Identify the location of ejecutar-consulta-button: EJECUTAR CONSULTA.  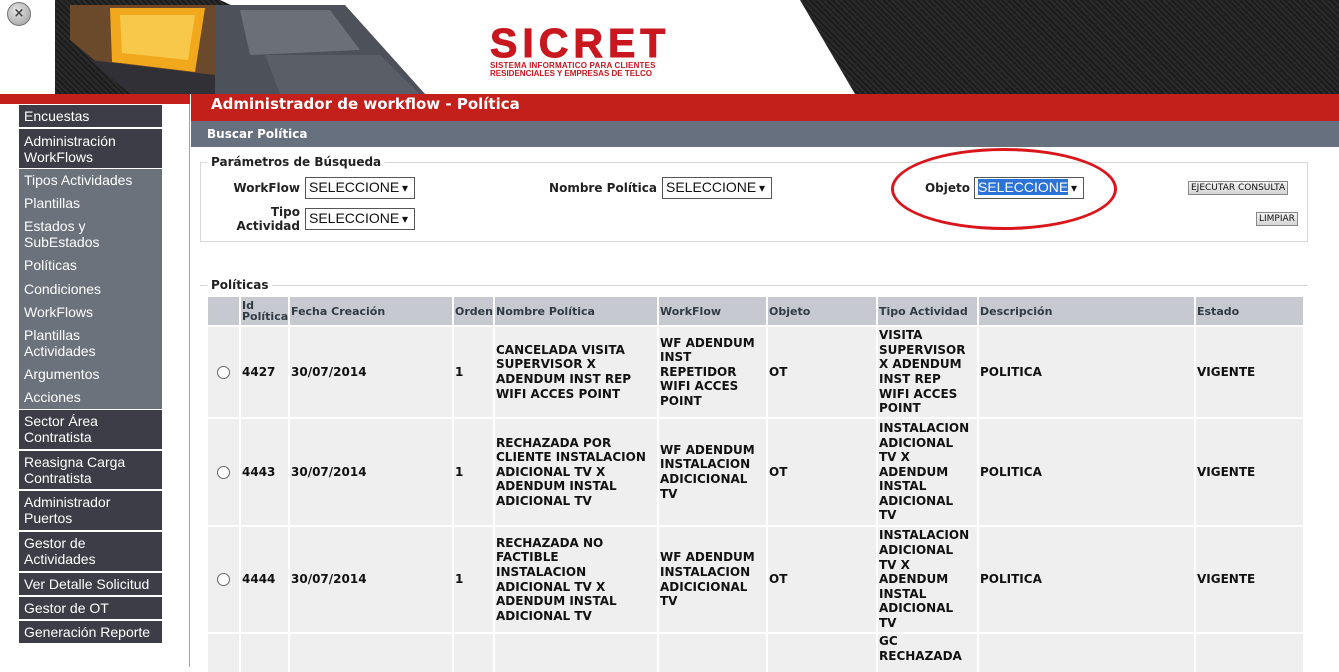
(1238, 188).